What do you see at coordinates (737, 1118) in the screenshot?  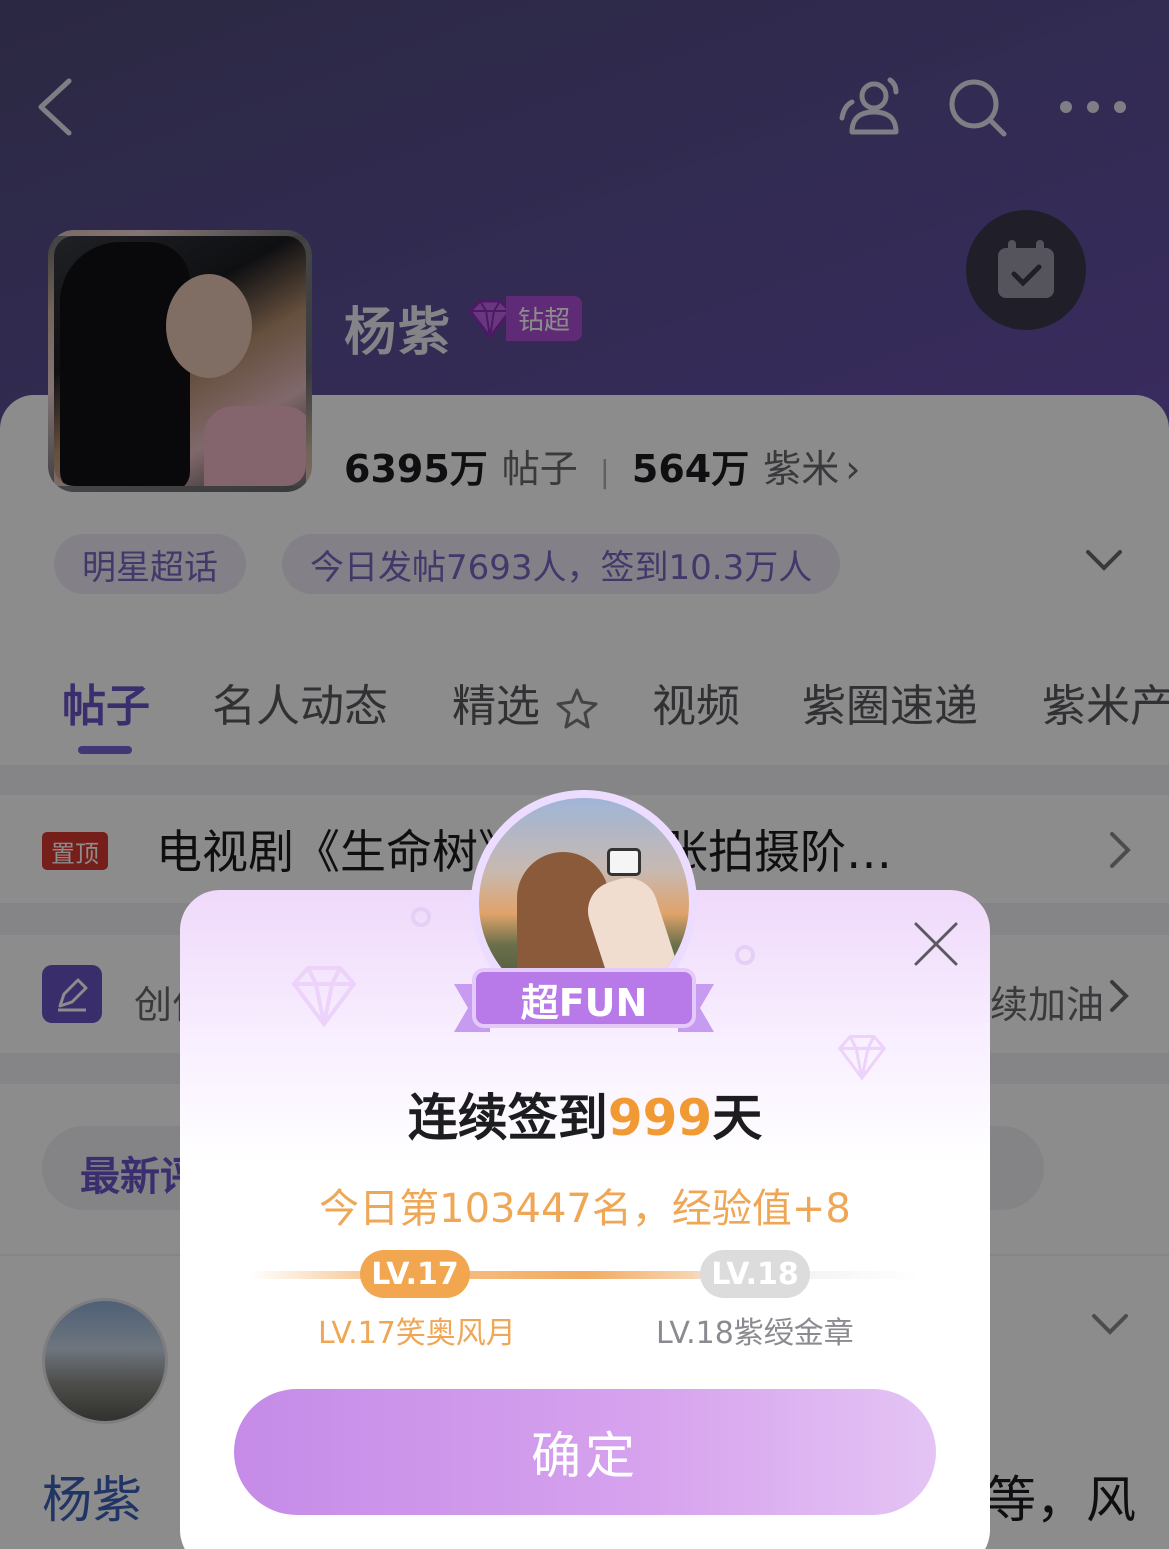 I see `title-suffix: 天` at bounding box center [737, 1118].